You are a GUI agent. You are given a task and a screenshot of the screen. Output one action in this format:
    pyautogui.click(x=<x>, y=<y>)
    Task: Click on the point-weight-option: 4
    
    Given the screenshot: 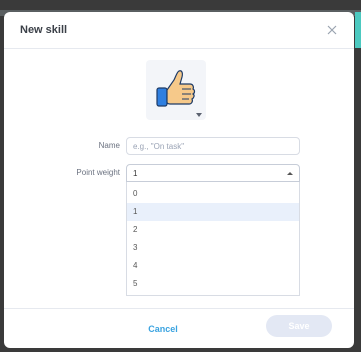 What is the action you would take?
    pyautogui.click(x=213, y=266)
    